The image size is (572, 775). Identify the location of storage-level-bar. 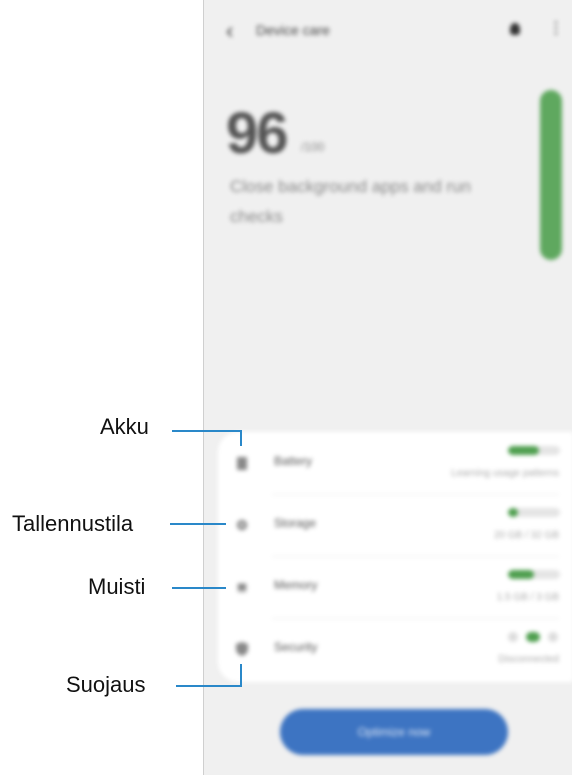
(534, 512).